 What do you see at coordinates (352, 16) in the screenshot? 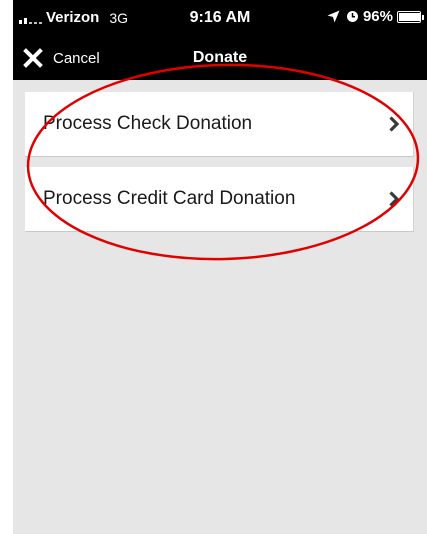
I see `alarm-clock-icon` at bounding box center [352, 16].